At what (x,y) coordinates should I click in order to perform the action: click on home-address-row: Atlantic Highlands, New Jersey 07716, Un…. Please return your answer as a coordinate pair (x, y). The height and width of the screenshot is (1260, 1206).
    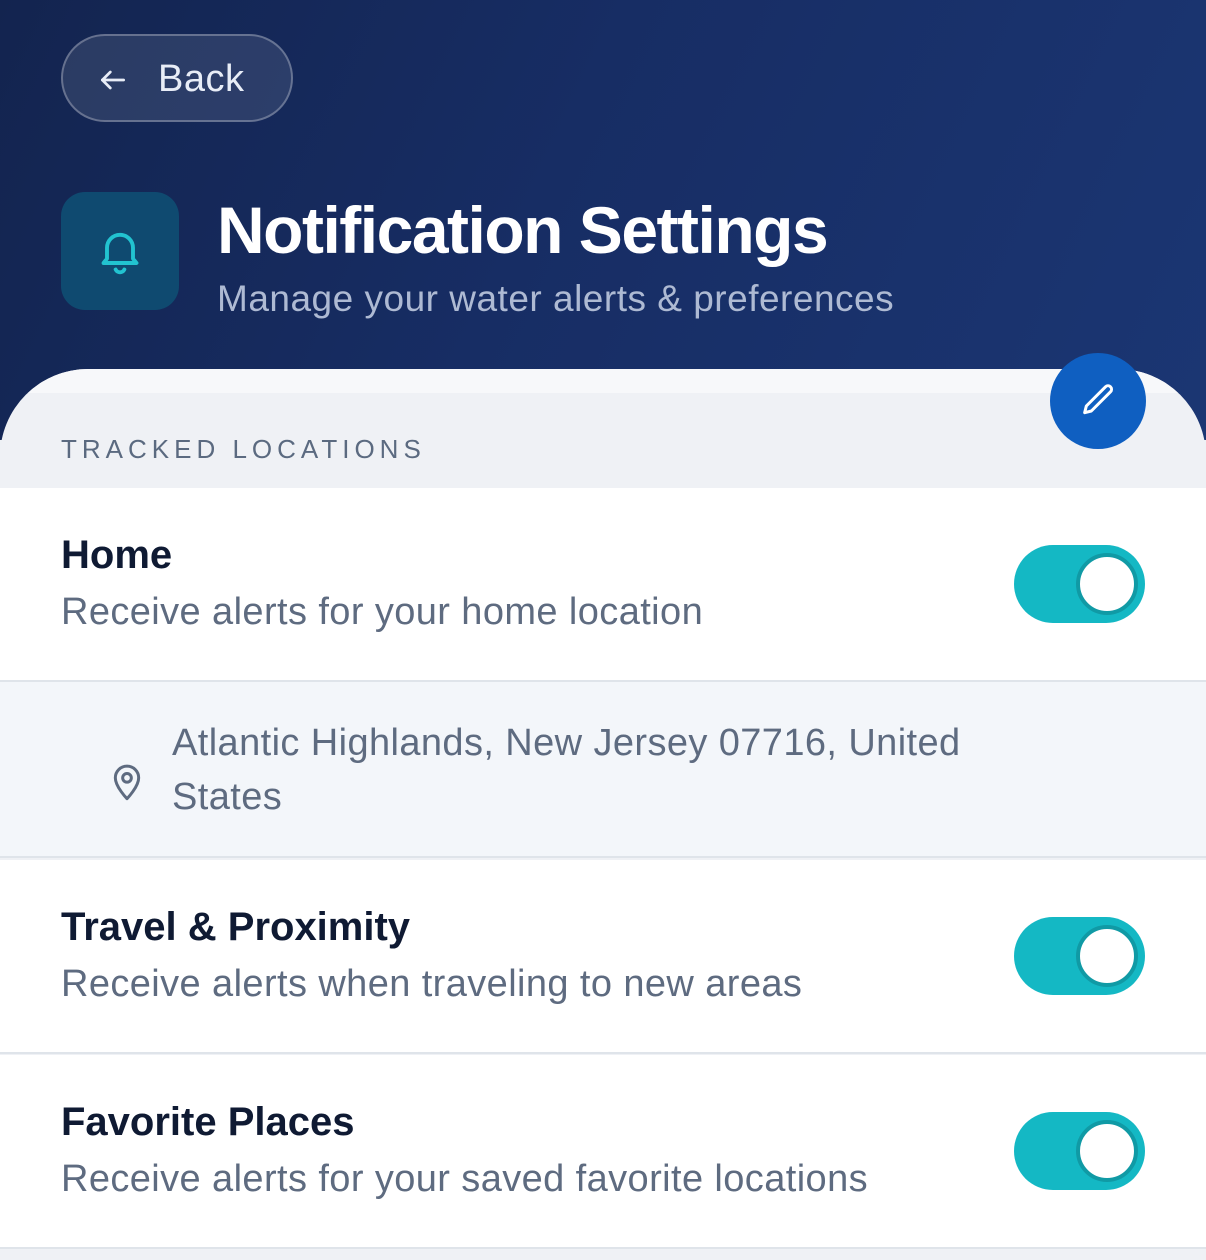
    Looking at the image, I should click on (603, 770).